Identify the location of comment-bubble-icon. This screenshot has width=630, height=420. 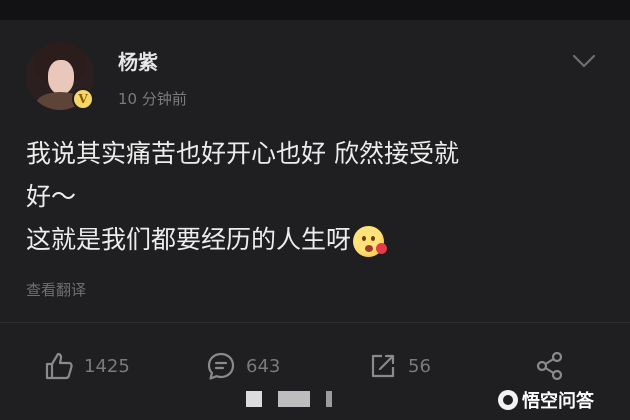
(221, 366).